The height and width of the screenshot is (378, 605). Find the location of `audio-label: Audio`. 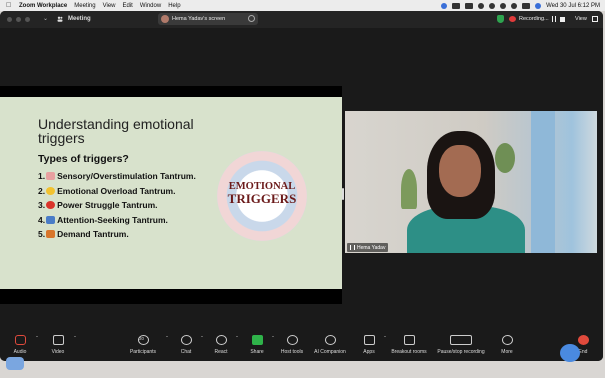

audio-label: Audio is located at coordinates (20, 352).